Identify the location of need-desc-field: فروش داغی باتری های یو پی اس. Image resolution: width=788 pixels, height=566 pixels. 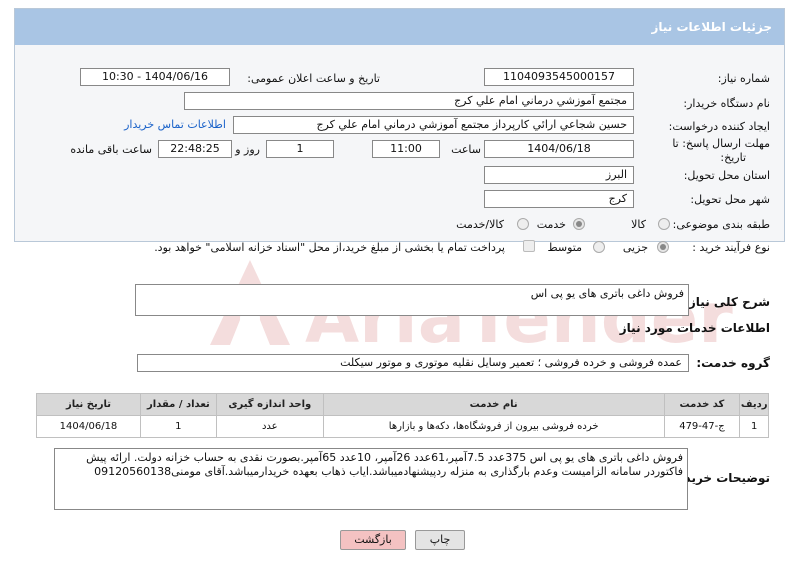
(412, 300).